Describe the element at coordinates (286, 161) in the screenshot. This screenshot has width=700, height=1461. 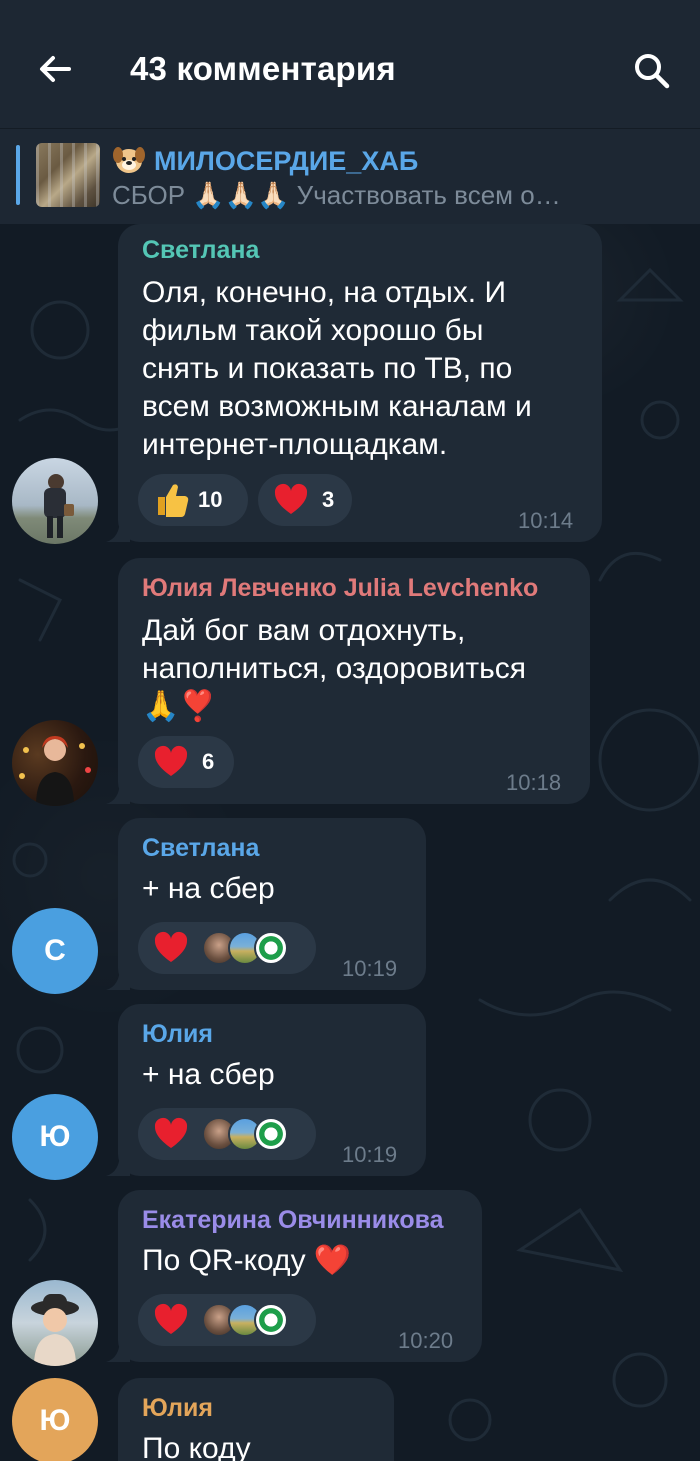
I see `pinned-channel-name-text: МИЛОСЕРДИЕ_ХАБ` at that location.